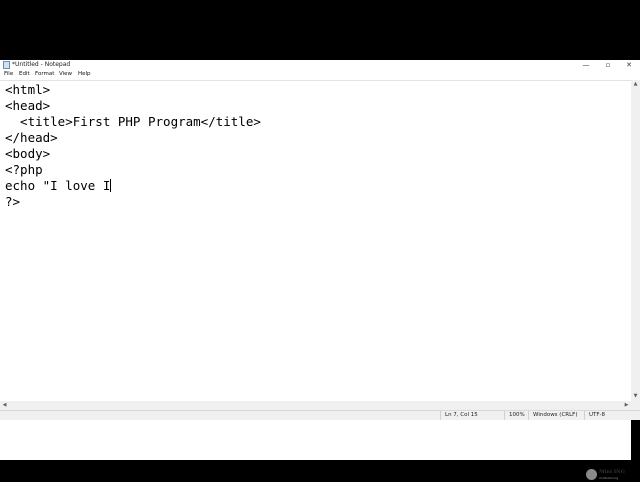 The height and width of the screenshot is (482, 640). Describe the element at coordinates (315, 405) in the screenshot. I see `horizontal-scrollbar: ◀ ▶` at that location.